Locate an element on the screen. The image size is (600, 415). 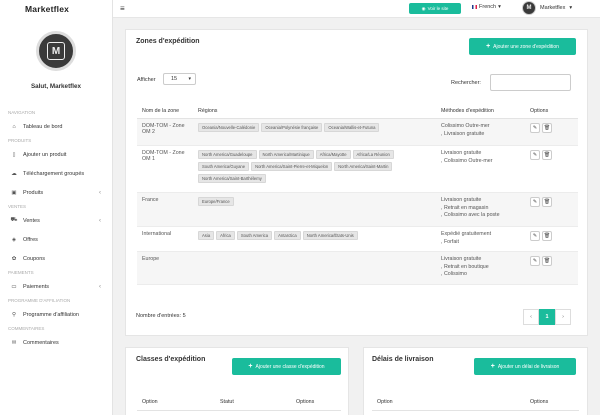
page-size-value: 15 is located at coordinates (174, 79).